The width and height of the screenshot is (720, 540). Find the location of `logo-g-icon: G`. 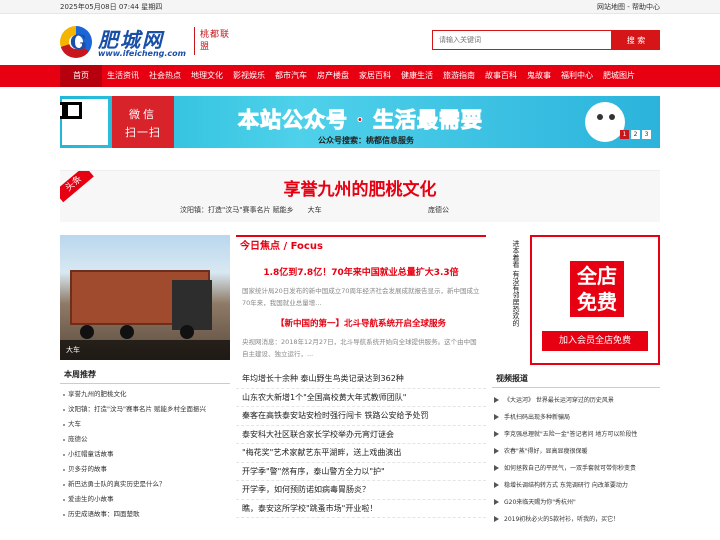

logo-g-icon: G is located at coordinates (79, 42).